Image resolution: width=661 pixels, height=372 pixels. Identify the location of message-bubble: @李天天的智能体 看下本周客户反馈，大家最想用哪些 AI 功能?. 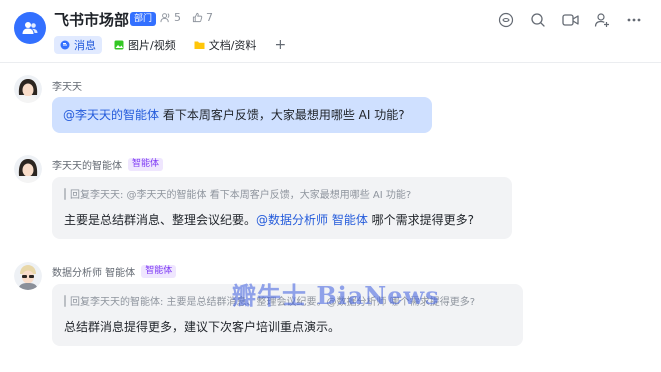
(242, 115).